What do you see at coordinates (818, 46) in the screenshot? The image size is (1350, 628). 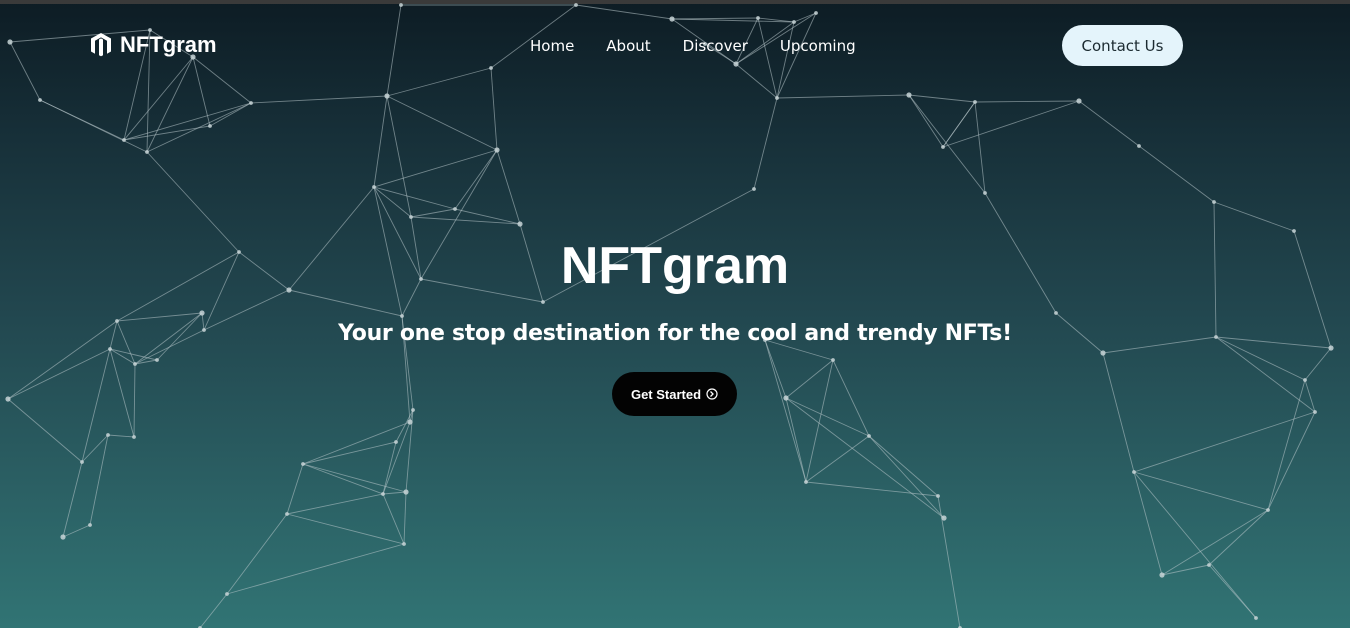 I see `nav-link-upcoming: Upcoming` at bounding box center [818, 46].